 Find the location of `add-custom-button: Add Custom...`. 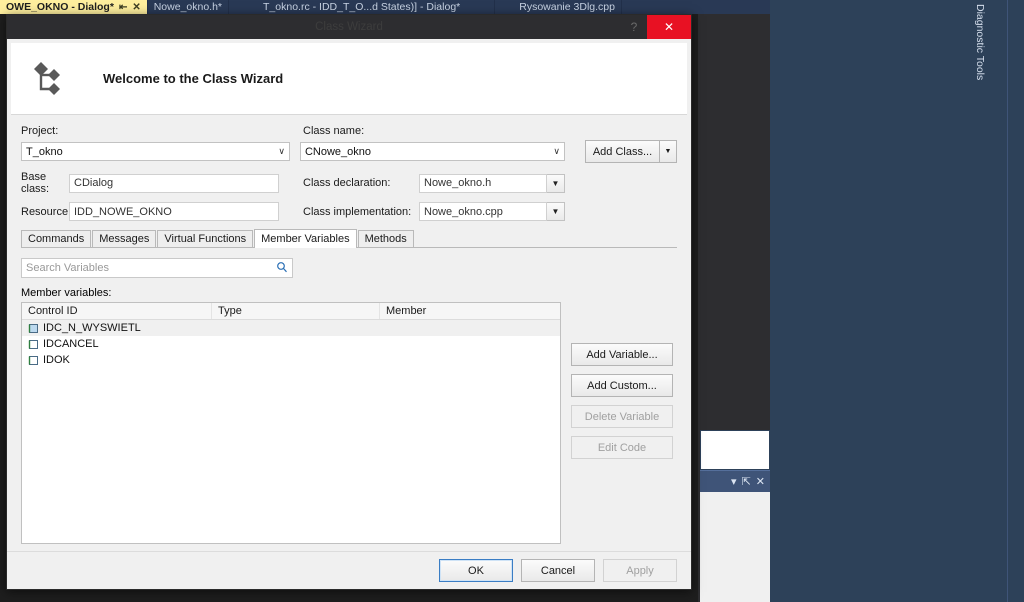

add-custom-button: Add Custom... is located at coordinates (622, 385).